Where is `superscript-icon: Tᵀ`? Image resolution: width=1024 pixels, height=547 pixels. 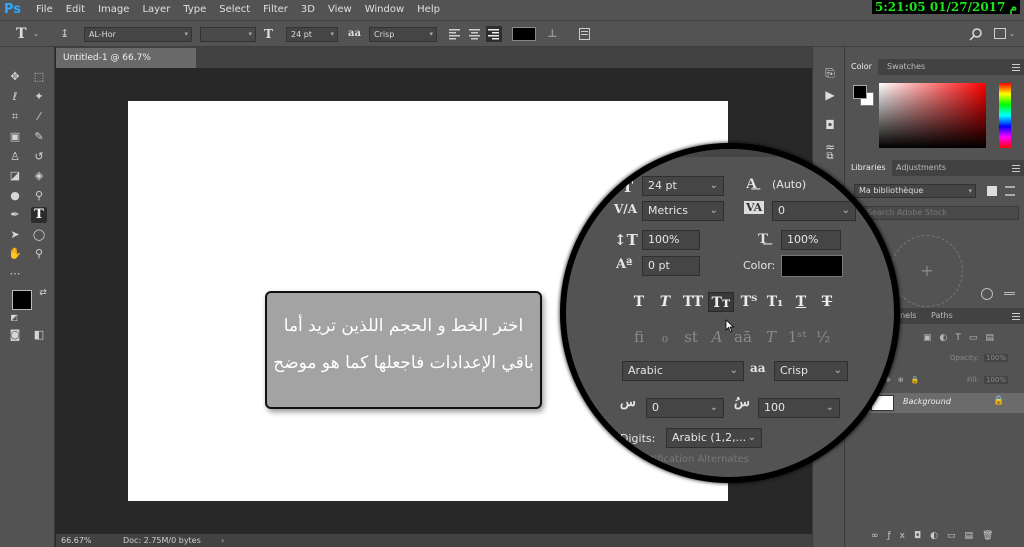 superscript-icon: Tᵀ is located at coordinates (749, 302).